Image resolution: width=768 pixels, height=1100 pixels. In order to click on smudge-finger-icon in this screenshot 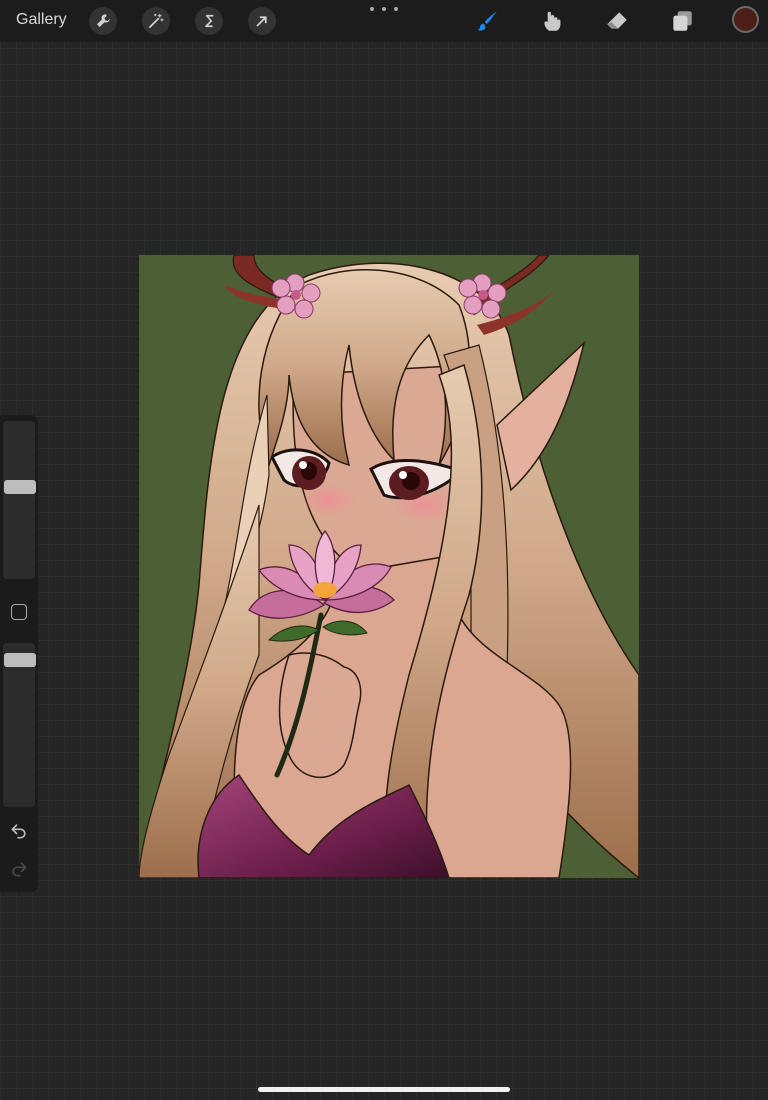, I will do `click(552, 21)`.